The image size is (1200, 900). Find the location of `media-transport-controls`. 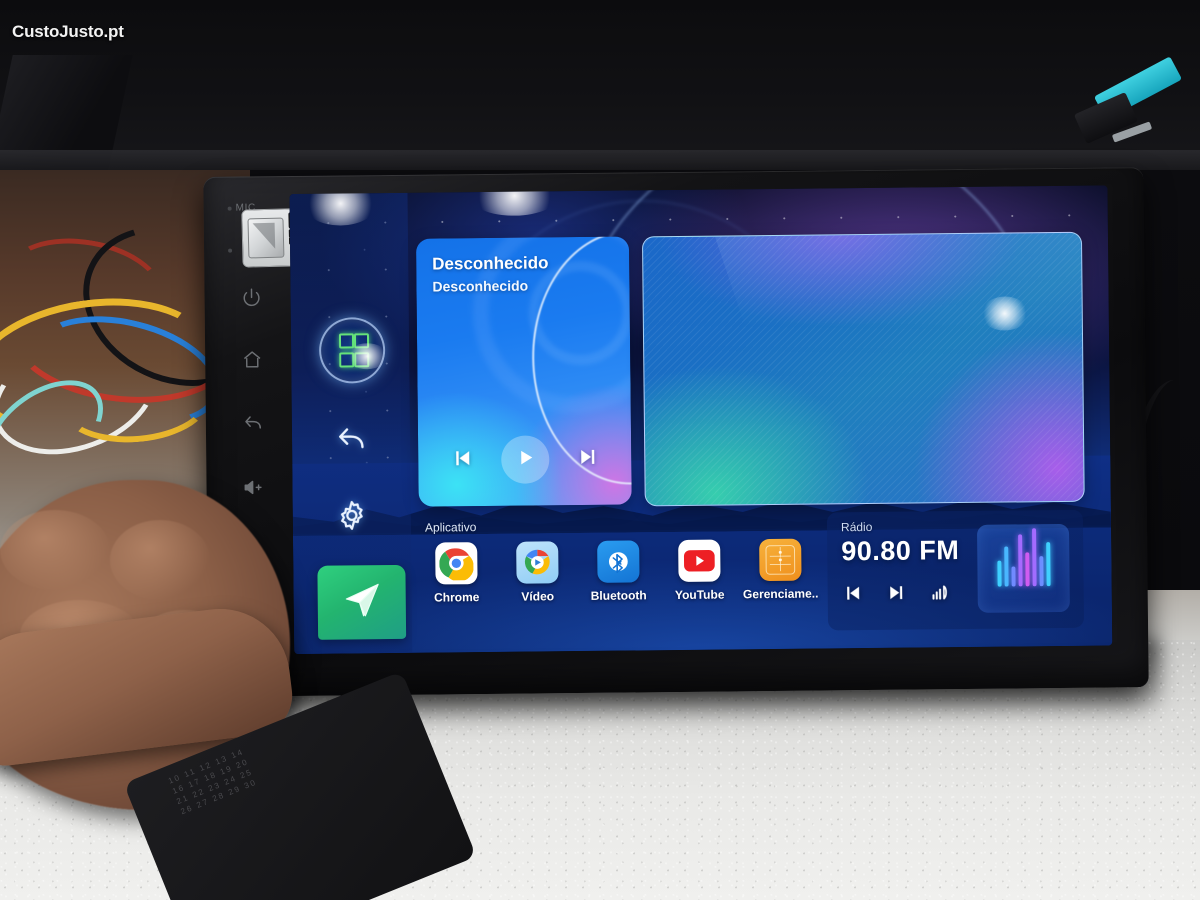

media-transport-controls is located at coordinates (524, 459).